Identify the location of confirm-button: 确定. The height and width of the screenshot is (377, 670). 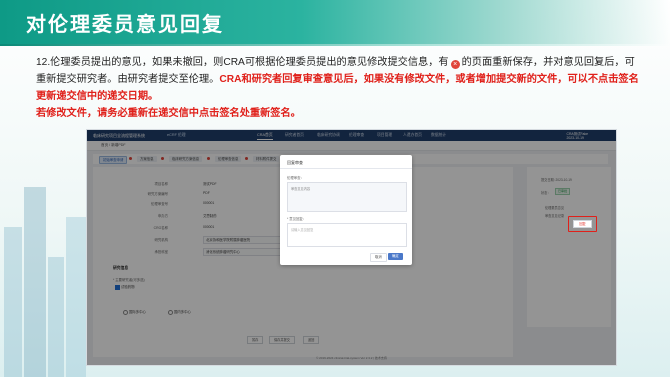
(395, 256).